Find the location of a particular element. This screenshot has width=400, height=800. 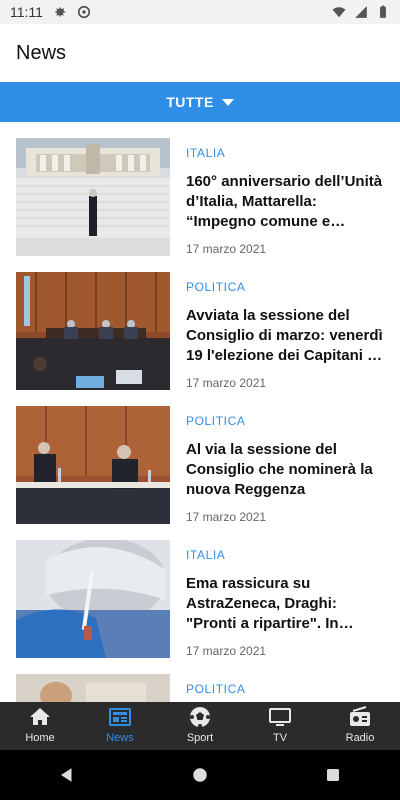

status-bar: 11:11 is located at coordinates (200, 12).